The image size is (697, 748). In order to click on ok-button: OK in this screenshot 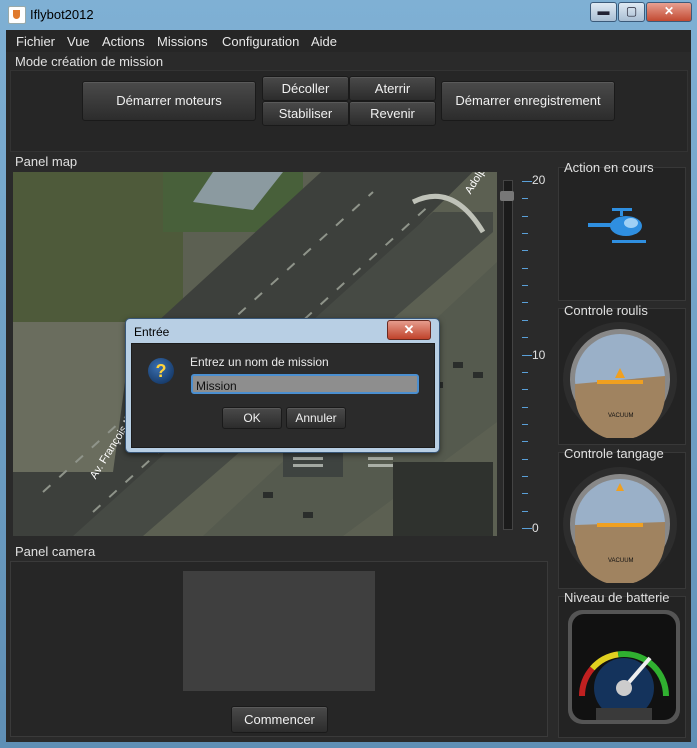, I will do `click(252, 418)`.